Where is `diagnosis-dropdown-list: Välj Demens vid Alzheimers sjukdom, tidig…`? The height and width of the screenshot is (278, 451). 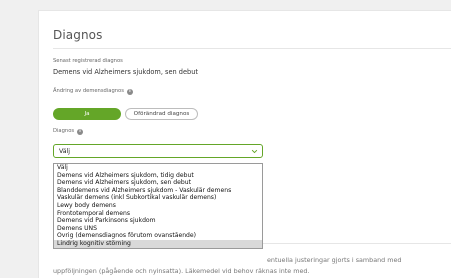
diagnosis-dropdown-list: Välj Demens vid Alzheimers sjukdom, tidig… is located at coordinates (158, 206).